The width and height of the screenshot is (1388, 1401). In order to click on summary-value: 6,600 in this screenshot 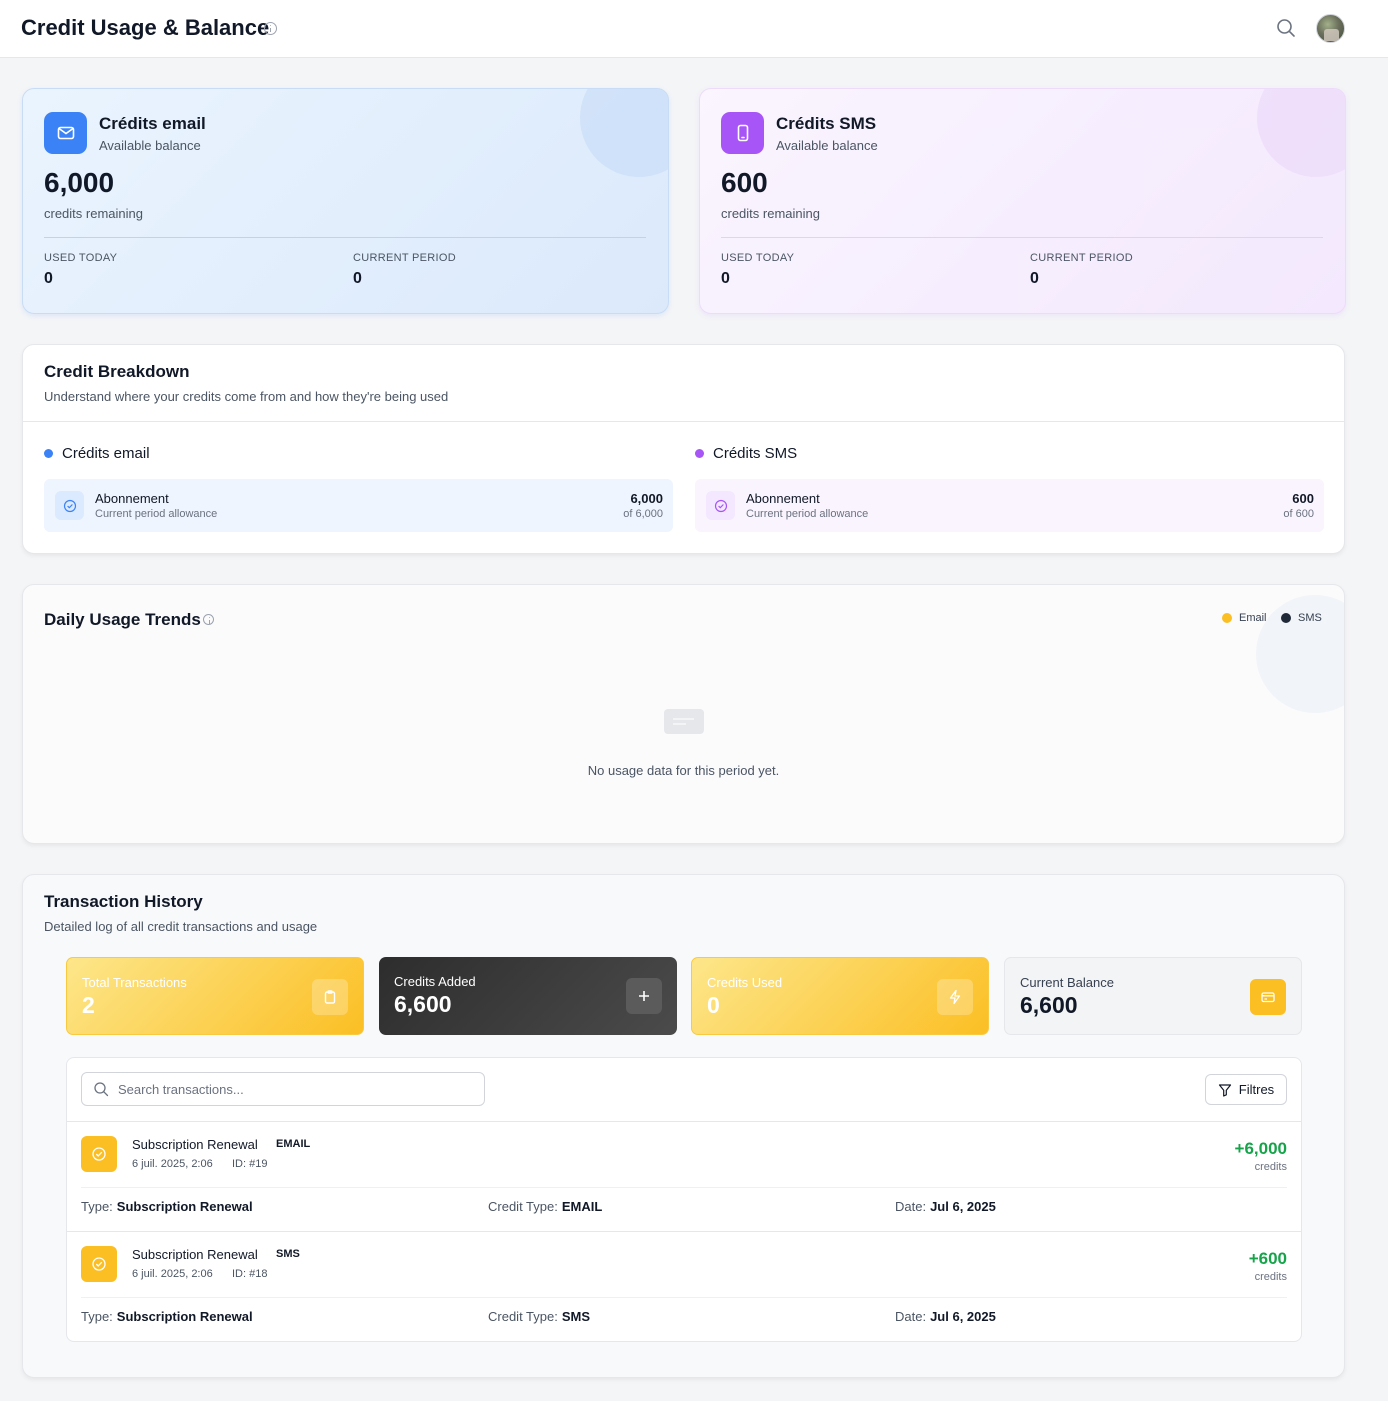, I will do `click(423, 1004)`.